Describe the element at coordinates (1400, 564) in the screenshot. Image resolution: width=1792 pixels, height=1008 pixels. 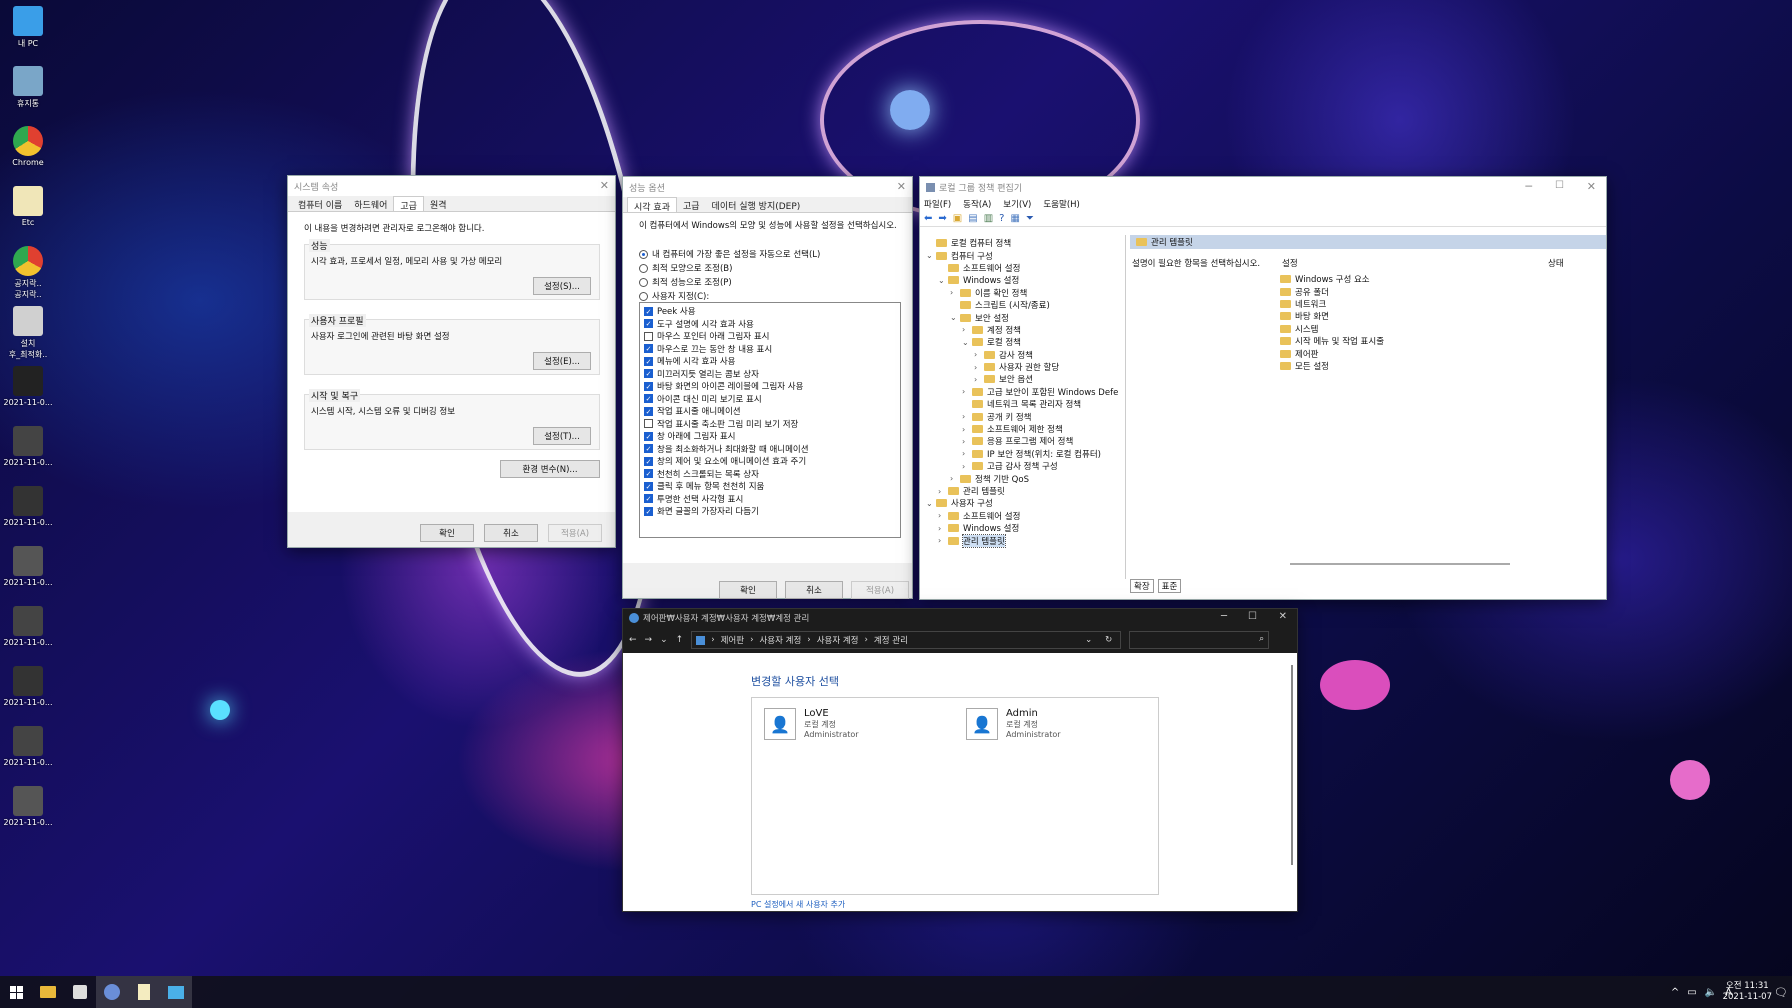
I see `horizontal-scrollbar` at that location.